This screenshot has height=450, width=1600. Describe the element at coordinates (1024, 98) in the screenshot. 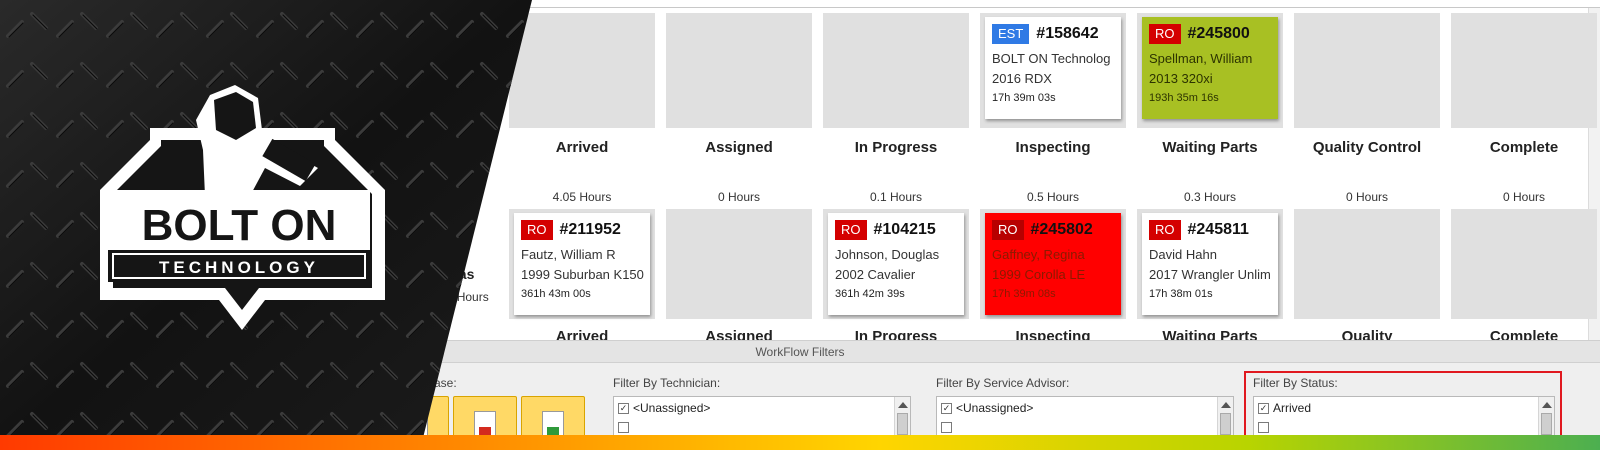

I see `elapsed-time: 17h 39m 03s` at that location.